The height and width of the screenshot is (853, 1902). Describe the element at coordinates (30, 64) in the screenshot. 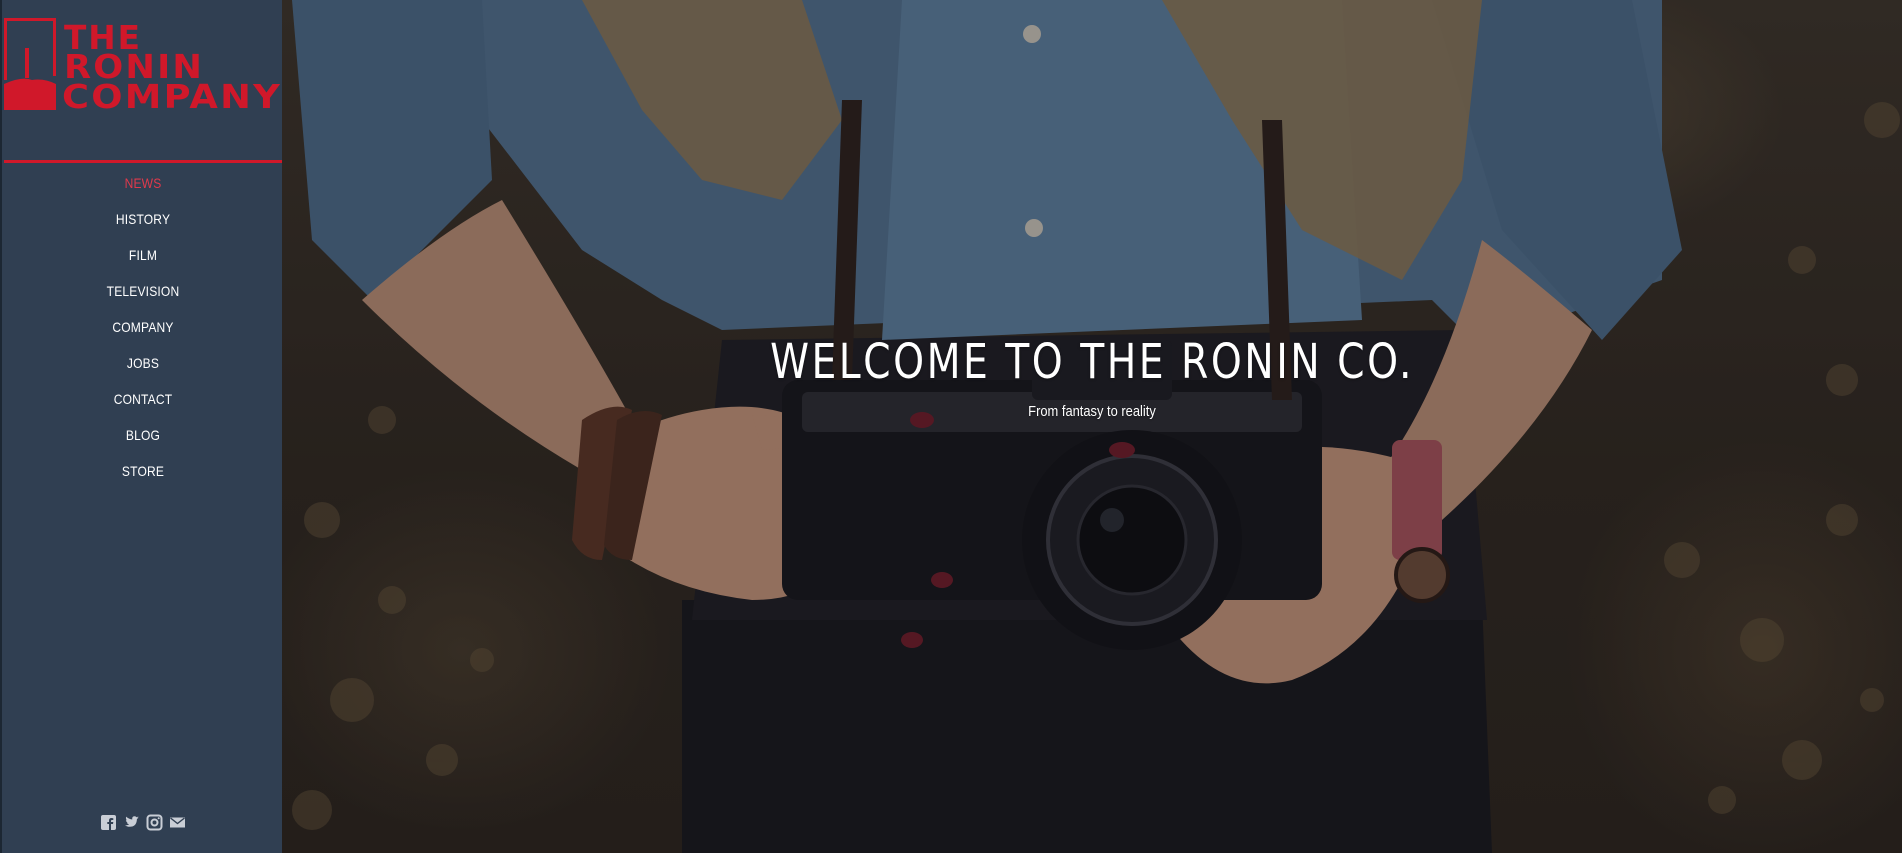

I see `logo-mark-icon` at that location.